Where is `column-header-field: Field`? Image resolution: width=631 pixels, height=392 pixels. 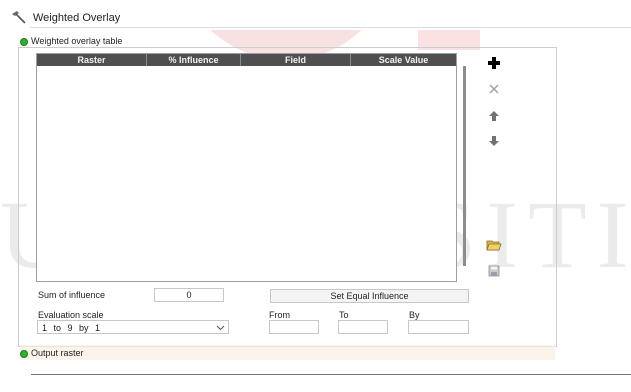
column-header-field: Field is located at coordinates (296, 60).